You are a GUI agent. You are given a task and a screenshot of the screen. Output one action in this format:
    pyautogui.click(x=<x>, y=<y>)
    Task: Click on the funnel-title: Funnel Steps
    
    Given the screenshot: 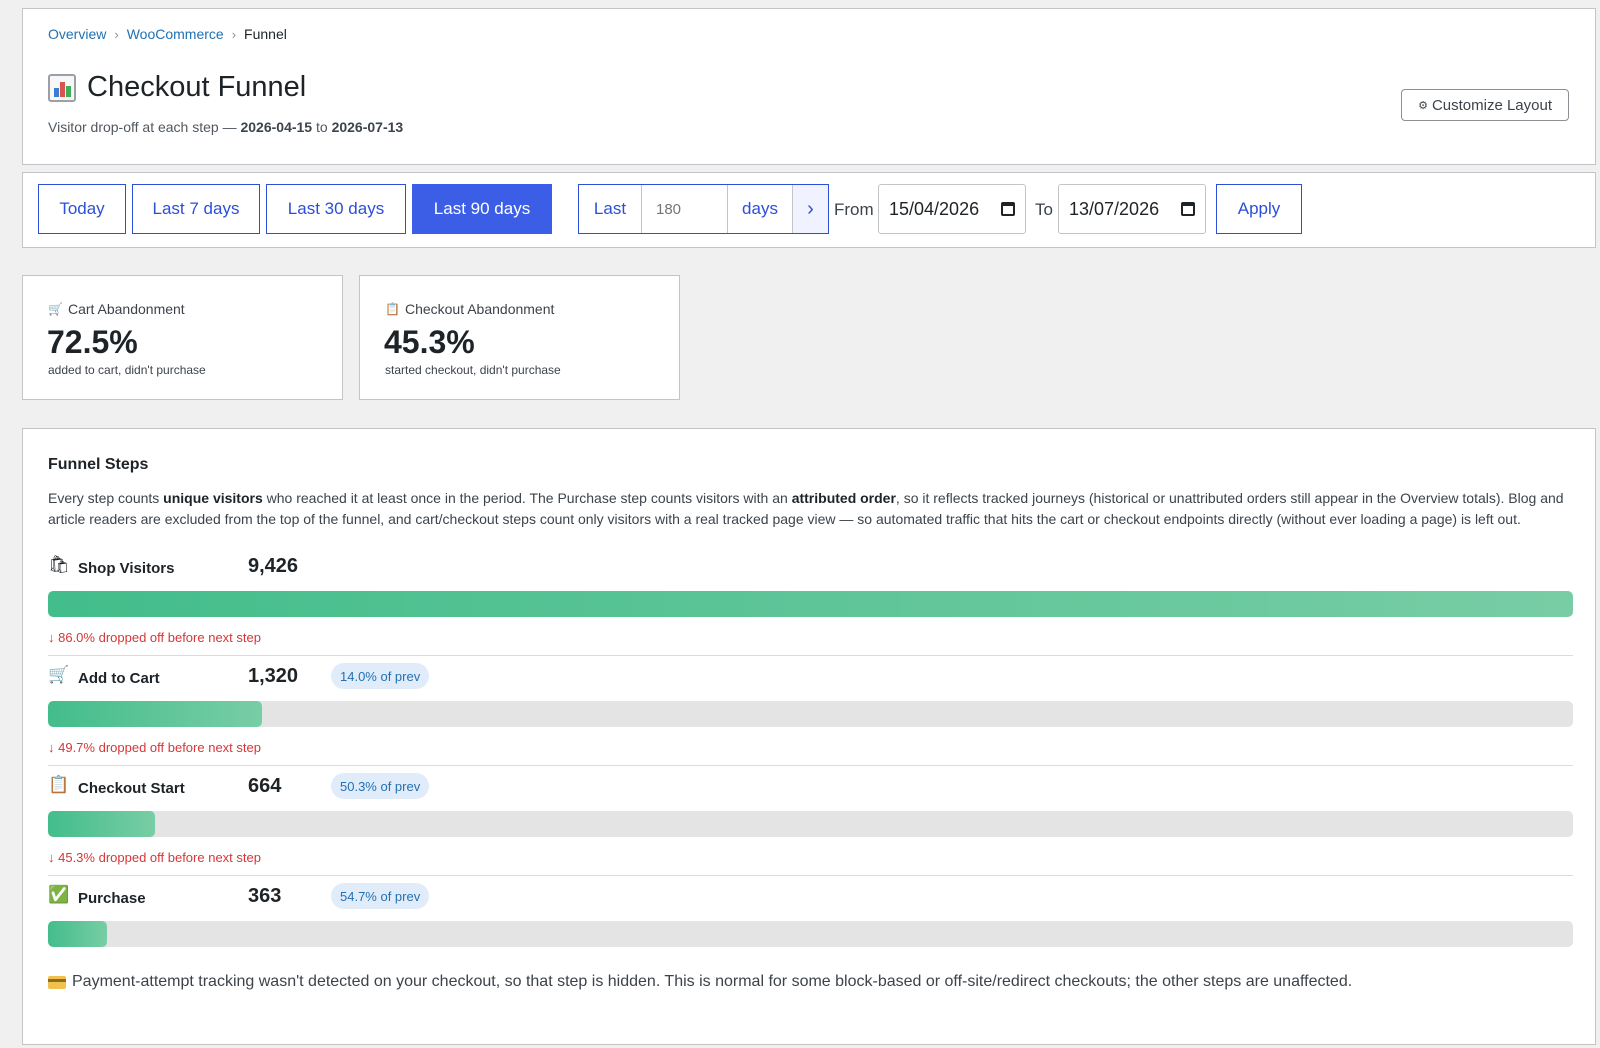 What is the action you would take?
    pyautogui.click(x=98, y=464)
    